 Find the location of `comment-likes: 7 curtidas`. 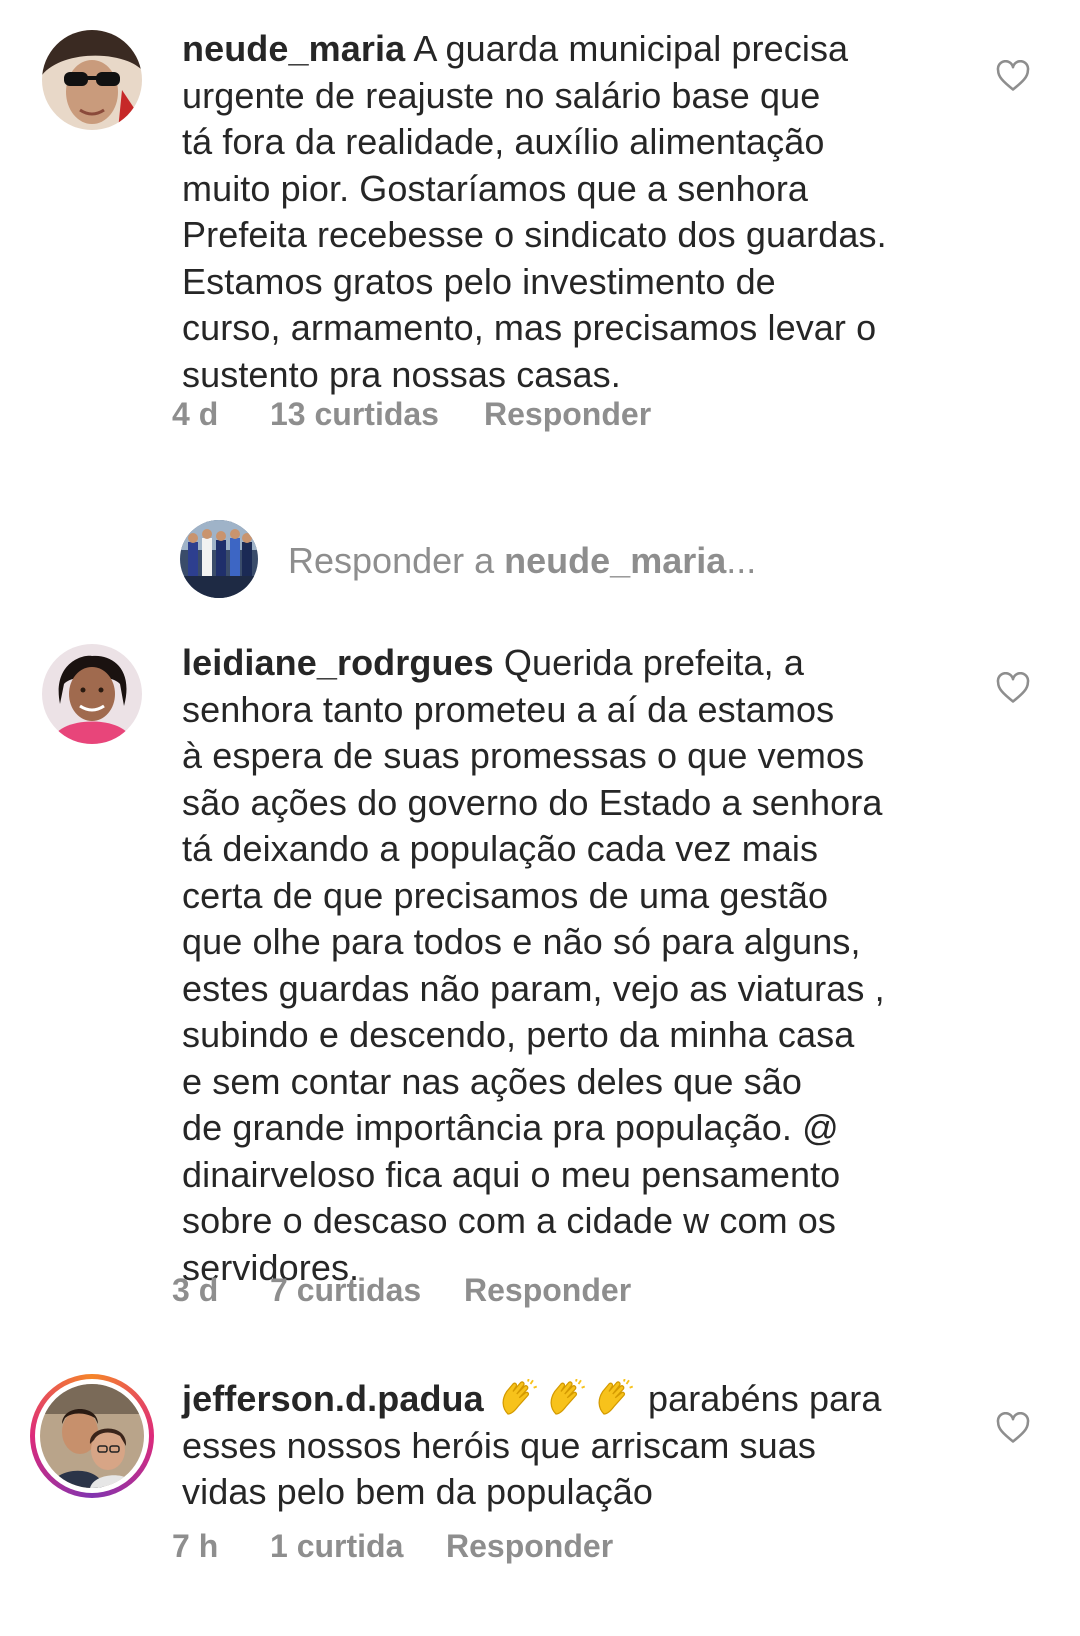

comment-likes: 7 curtidas is located at coordinates (345, 1290).